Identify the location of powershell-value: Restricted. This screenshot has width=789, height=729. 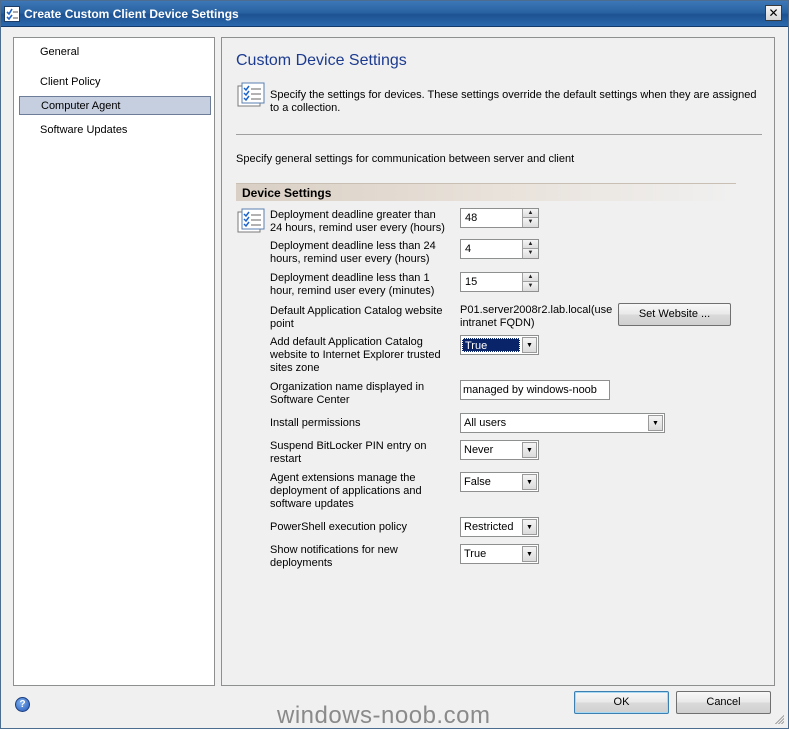
(489, 527).